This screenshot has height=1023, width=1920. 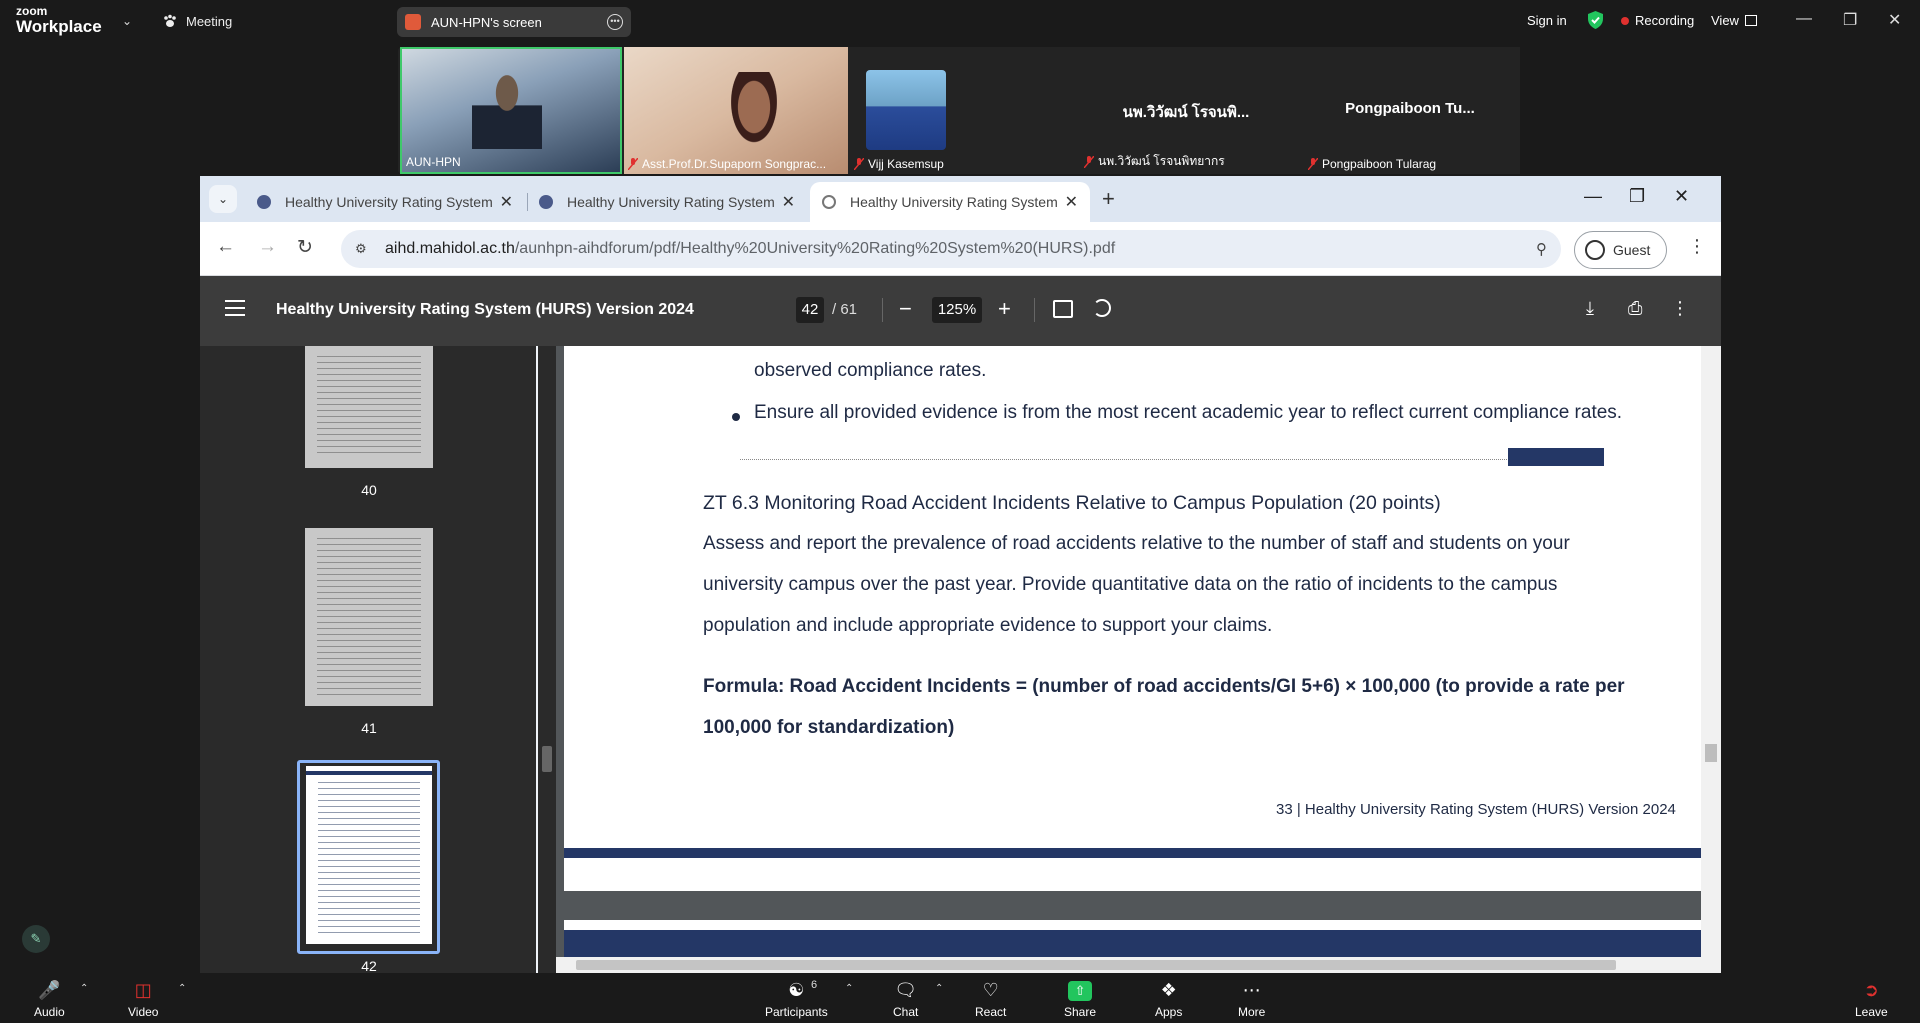 What do you see at coordinates (209, 21) in the screenshot?
I see `meeting-label: Meeting` at bounding box center [209, 21].